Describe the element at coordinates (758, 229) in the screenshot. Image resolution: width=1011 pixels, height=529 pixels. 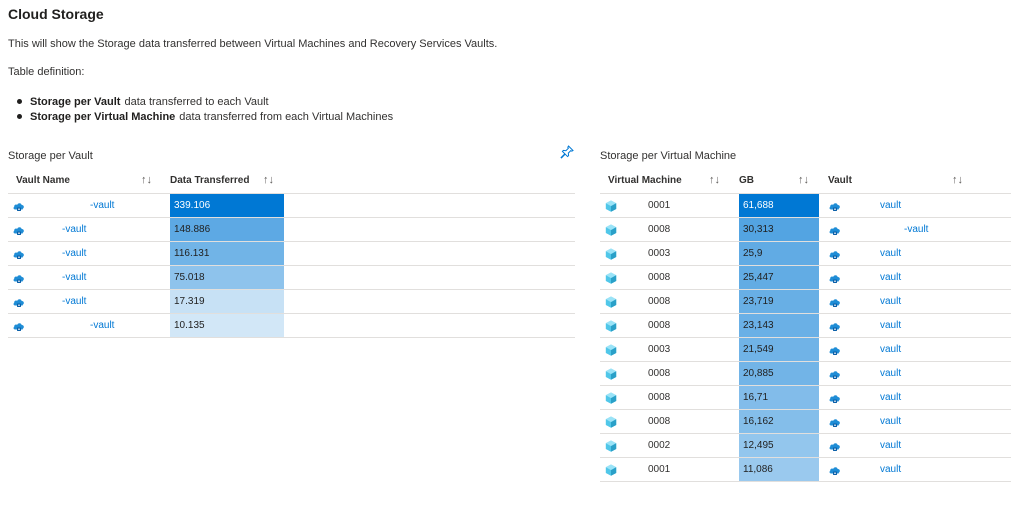
I see `gb-value: 30,313` at that location.